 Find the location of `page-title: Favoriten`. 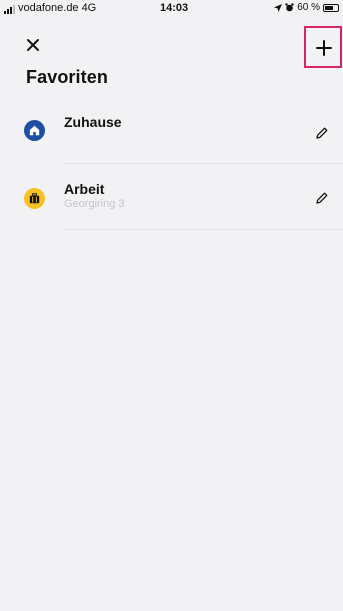

page-title: Favoriten is located at coordinates (67, 77).